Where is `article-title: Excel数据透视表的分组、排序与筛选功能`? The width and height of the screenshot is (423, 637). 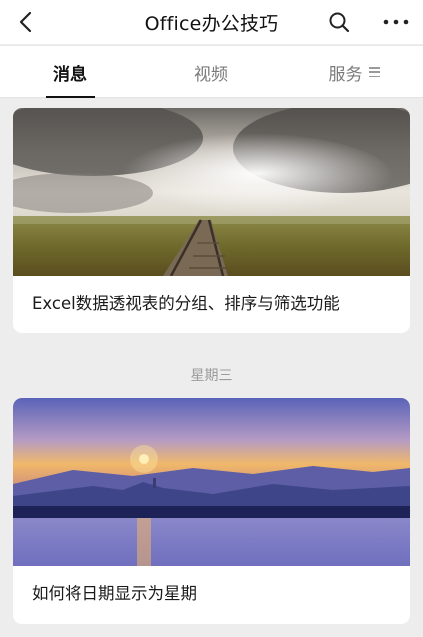 article-title: Excel数据透视表的分组、排序与筛选功能 is located at coordinates (186, 303).